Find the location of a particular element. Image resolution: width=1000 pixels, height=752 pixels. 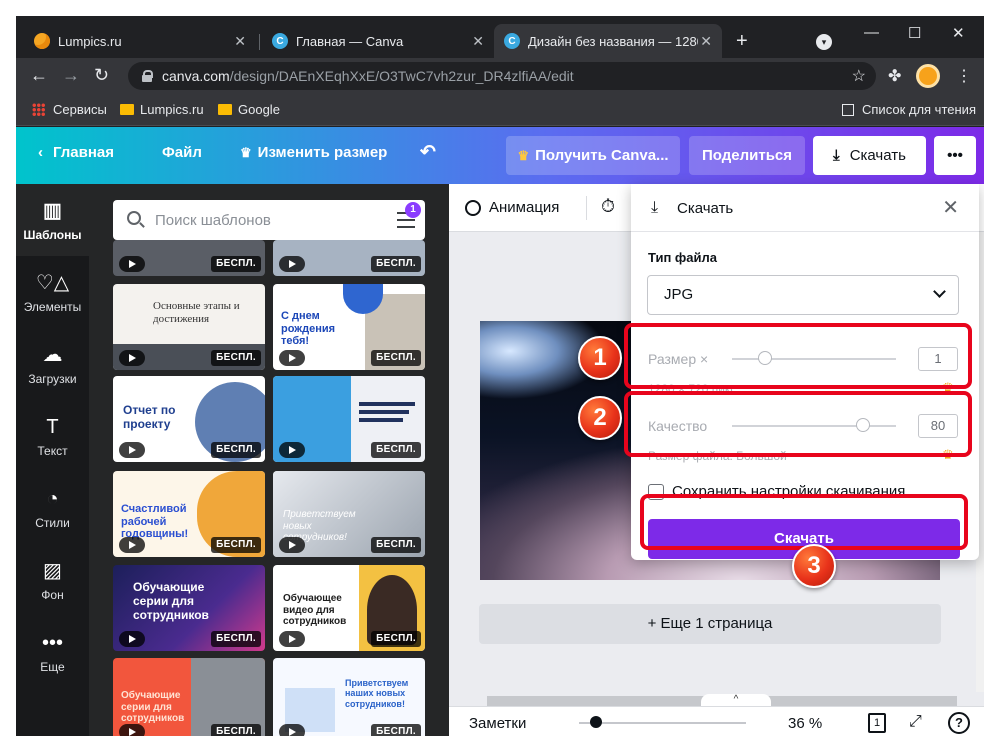

bookmark-label: Сервисы is located at coordinates (80, 109).